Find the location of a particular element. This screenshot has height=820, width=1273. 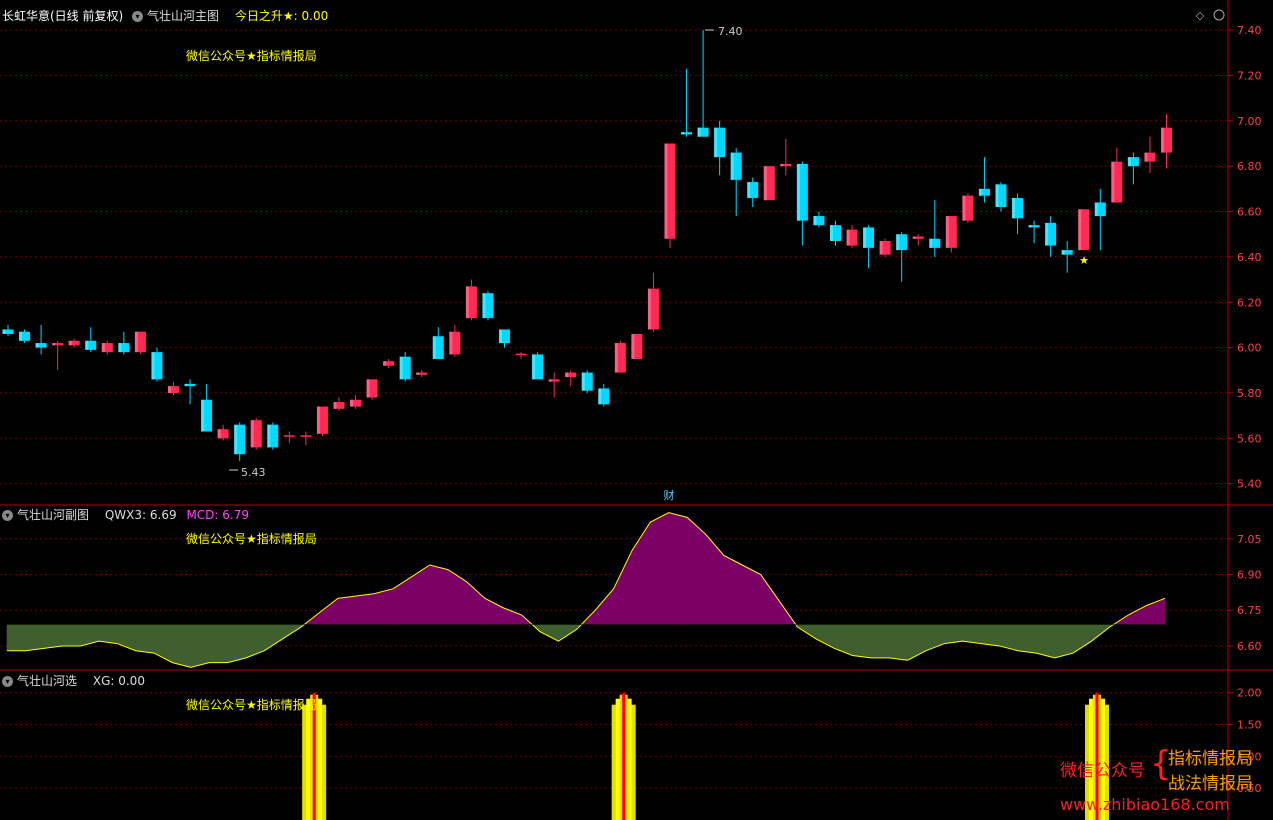

finance-badge: 财 is located at coordinates (669, 495).